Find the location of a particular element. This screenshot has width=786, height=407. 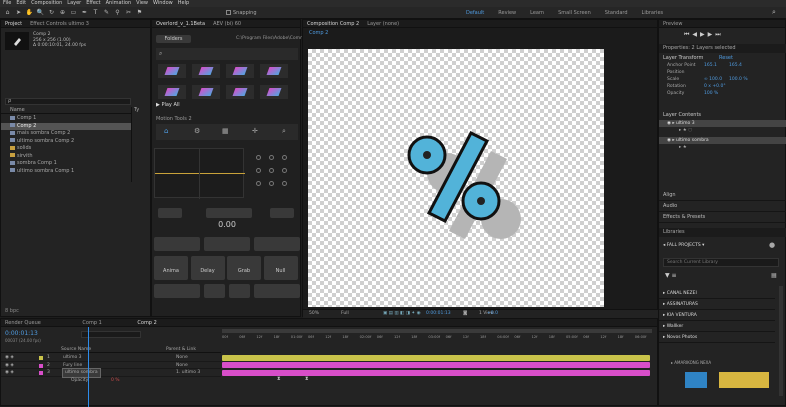

library-group: ▸ Wallker is located at coordinates (717, 326).